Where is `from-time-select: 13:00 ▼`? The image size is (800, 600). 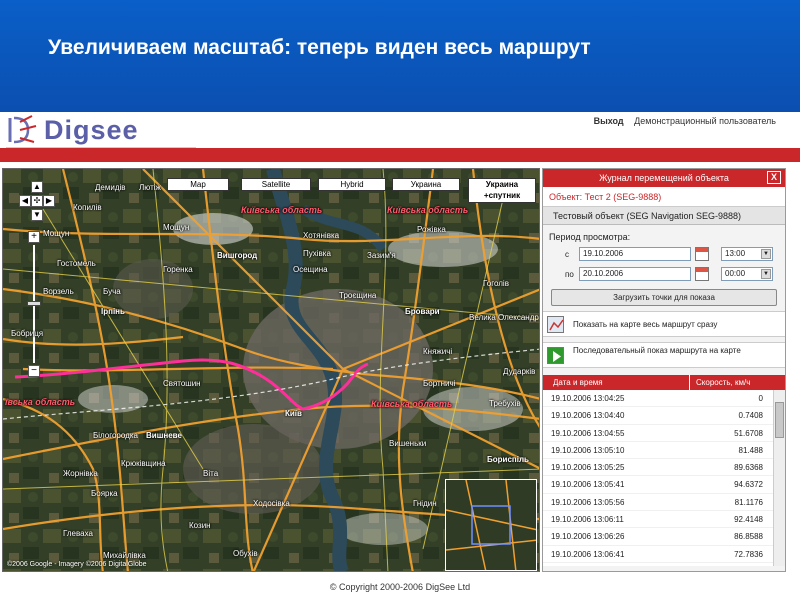
from-time-select: 13:00 ▼ is located at coordinates (747, 254).